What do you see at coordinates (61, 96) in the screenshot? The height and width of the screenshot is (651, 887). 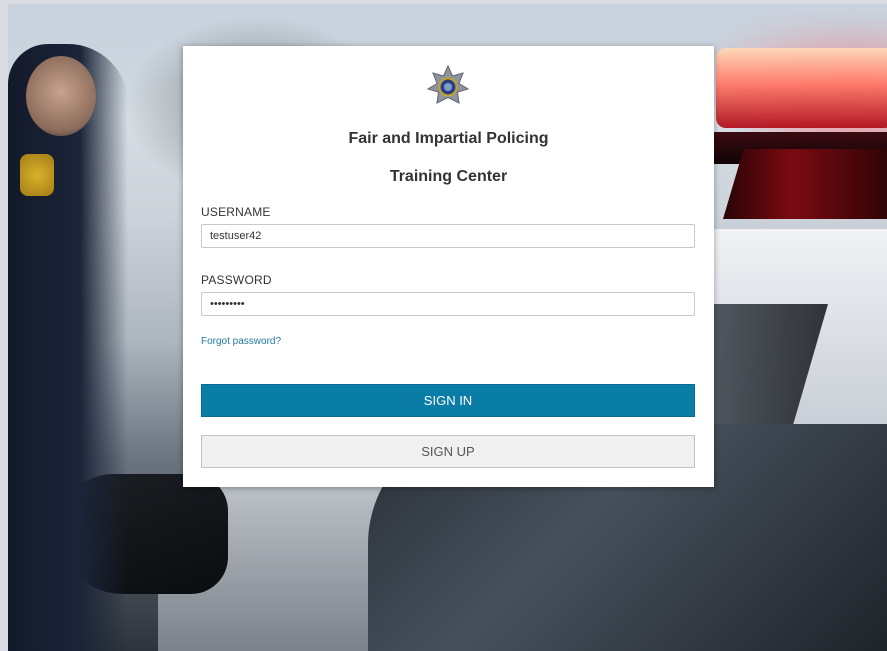 I see `officer-head` at bounding box center [61, 96].